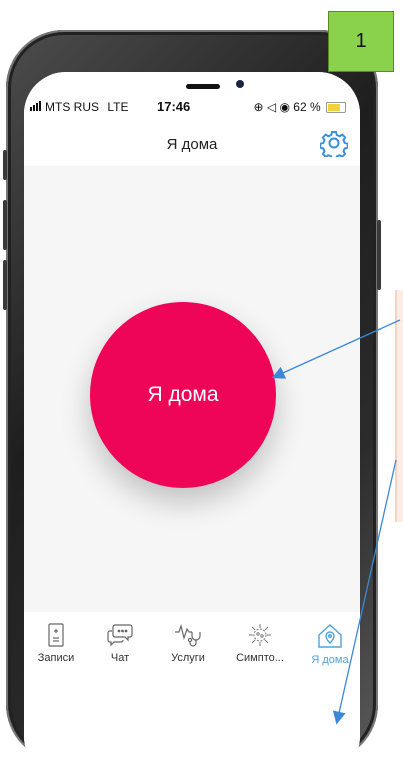  What do you see at coordinates (192, 144) in the screenshot?
I see `page-title: Я дома` at bounding box center [192, 144].